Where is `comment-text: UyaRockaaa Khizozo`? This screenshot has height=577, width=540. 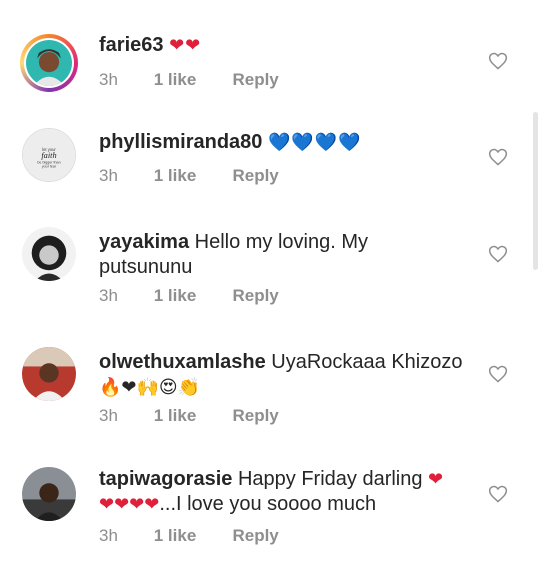 comment-text: UyaRockaaa Khizozo is located at coordinates (367, 362).